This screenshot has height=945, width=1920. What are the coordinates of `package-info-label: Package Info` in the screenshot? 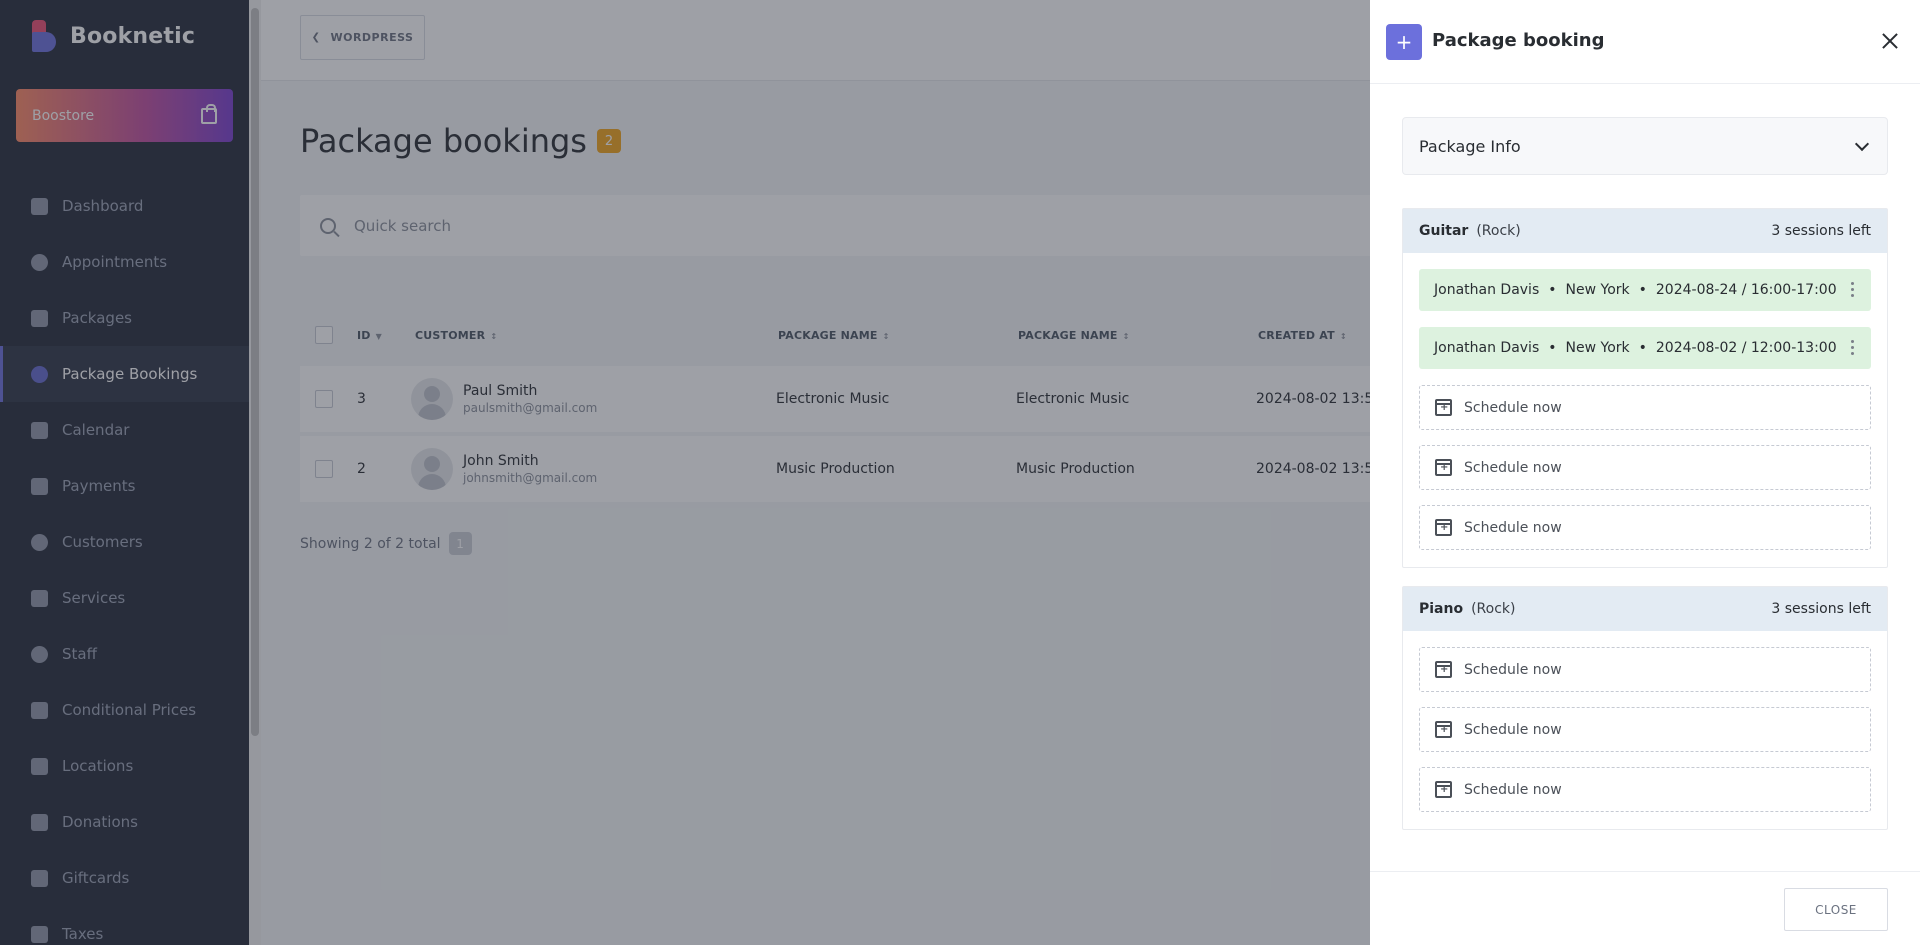 It's located at (1470, 146).